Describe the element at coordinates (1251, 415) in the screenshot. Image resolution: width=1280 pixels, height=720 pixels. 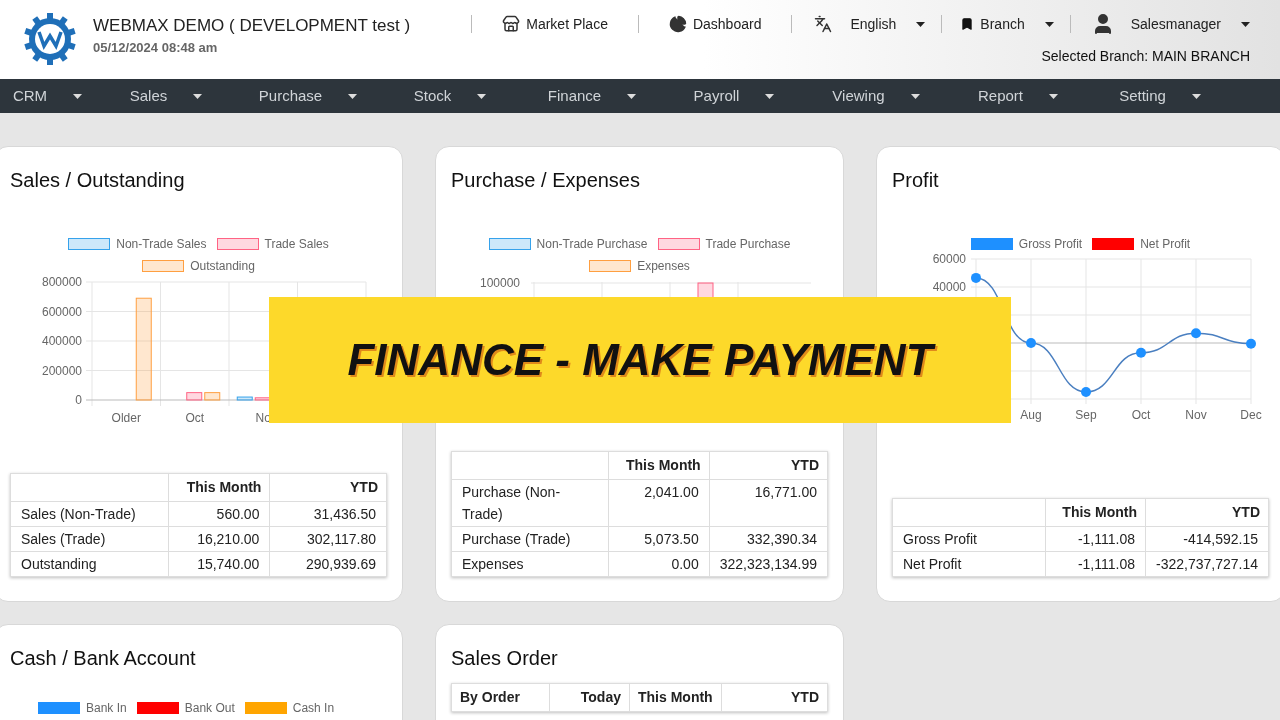
I see `axis-category-label: Dec` at that location.